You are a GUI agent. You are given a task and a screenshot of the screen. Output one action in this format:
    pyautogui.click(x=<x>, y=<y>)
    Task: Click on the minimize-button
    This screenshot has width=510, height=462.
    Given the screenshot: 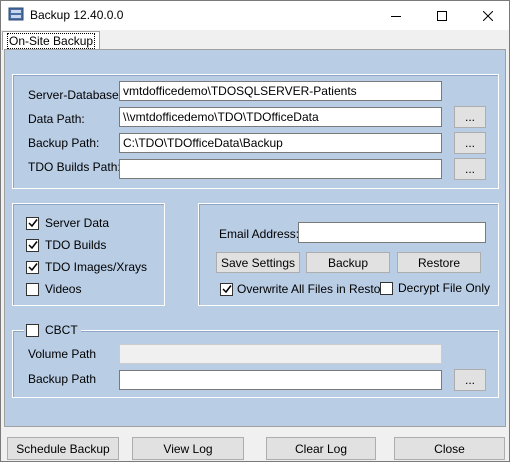 What is the action you would take?
    pyautogui.click(x=396, y=15)
    